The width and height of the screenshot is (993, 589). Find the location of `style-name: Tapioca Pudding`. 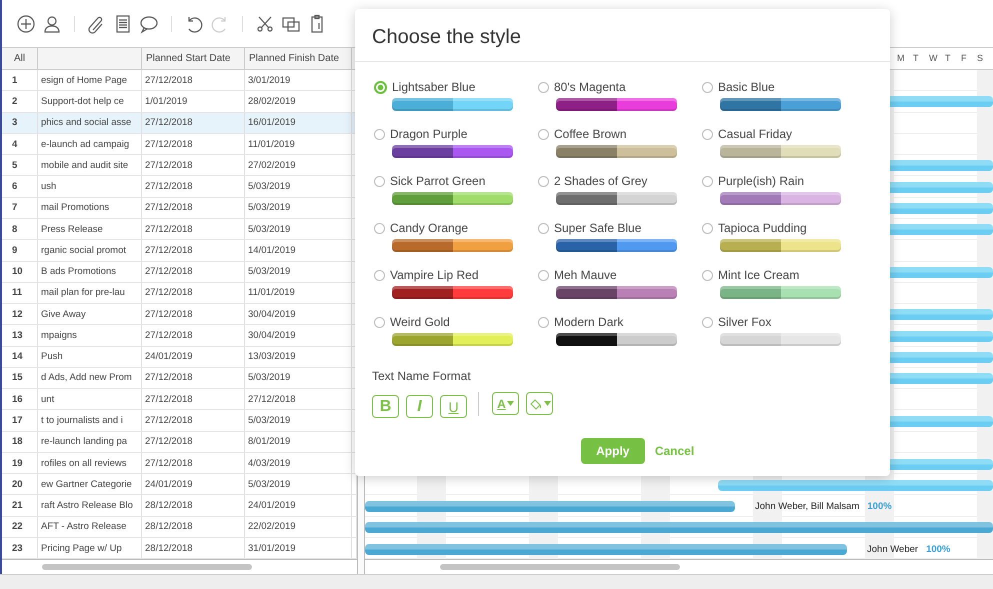

style-name: Tapioca Pudding is located at coordinates (762, 228).